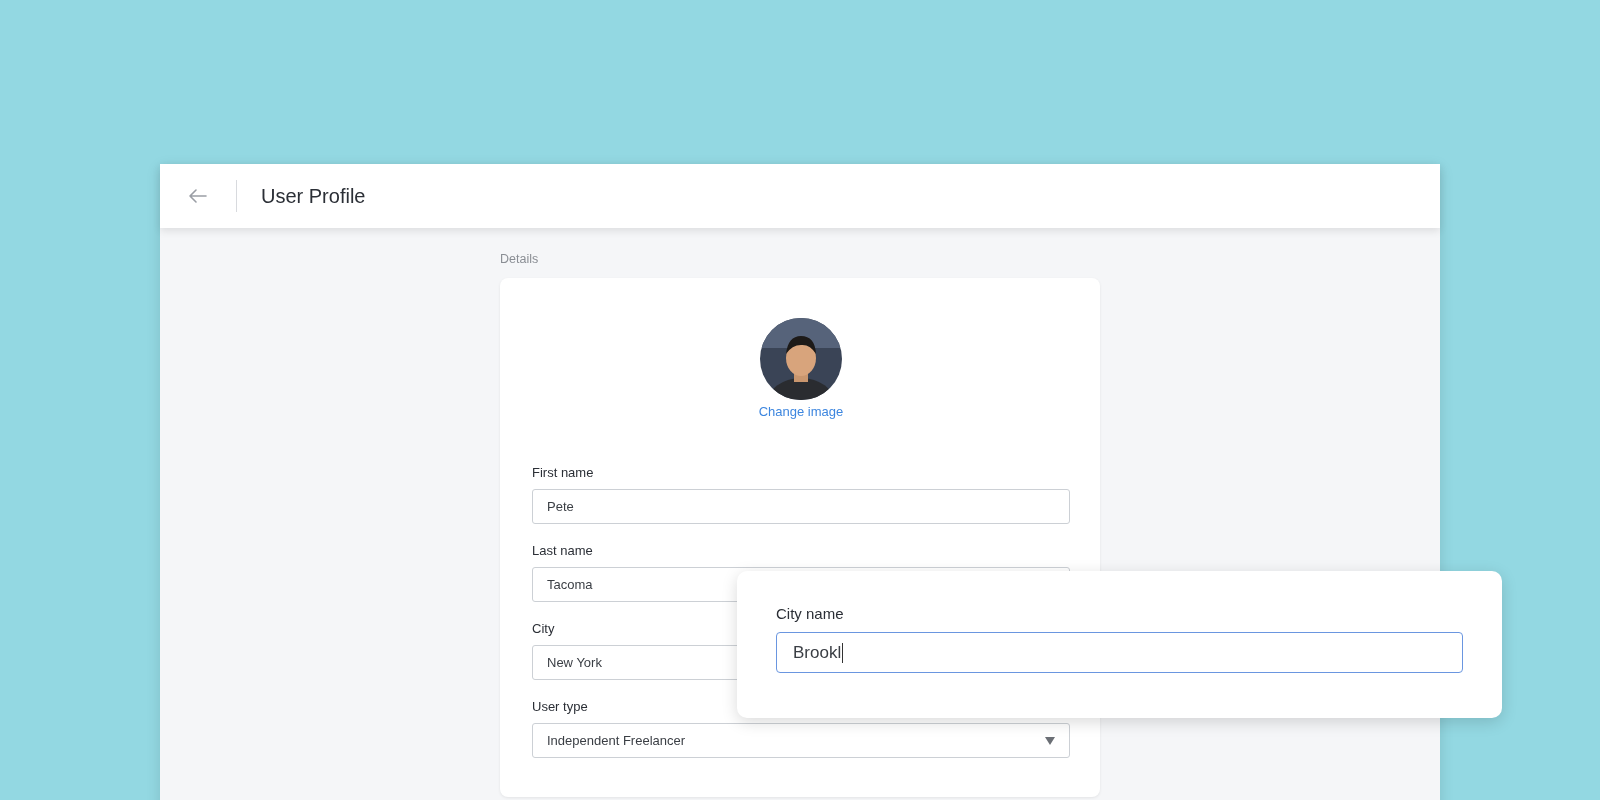 Image resolution: width=1600 pixels, height=800 pixels. Describe the element at coordinates (520, 259) in the screenshot. I see `section-label: Details` at that location.